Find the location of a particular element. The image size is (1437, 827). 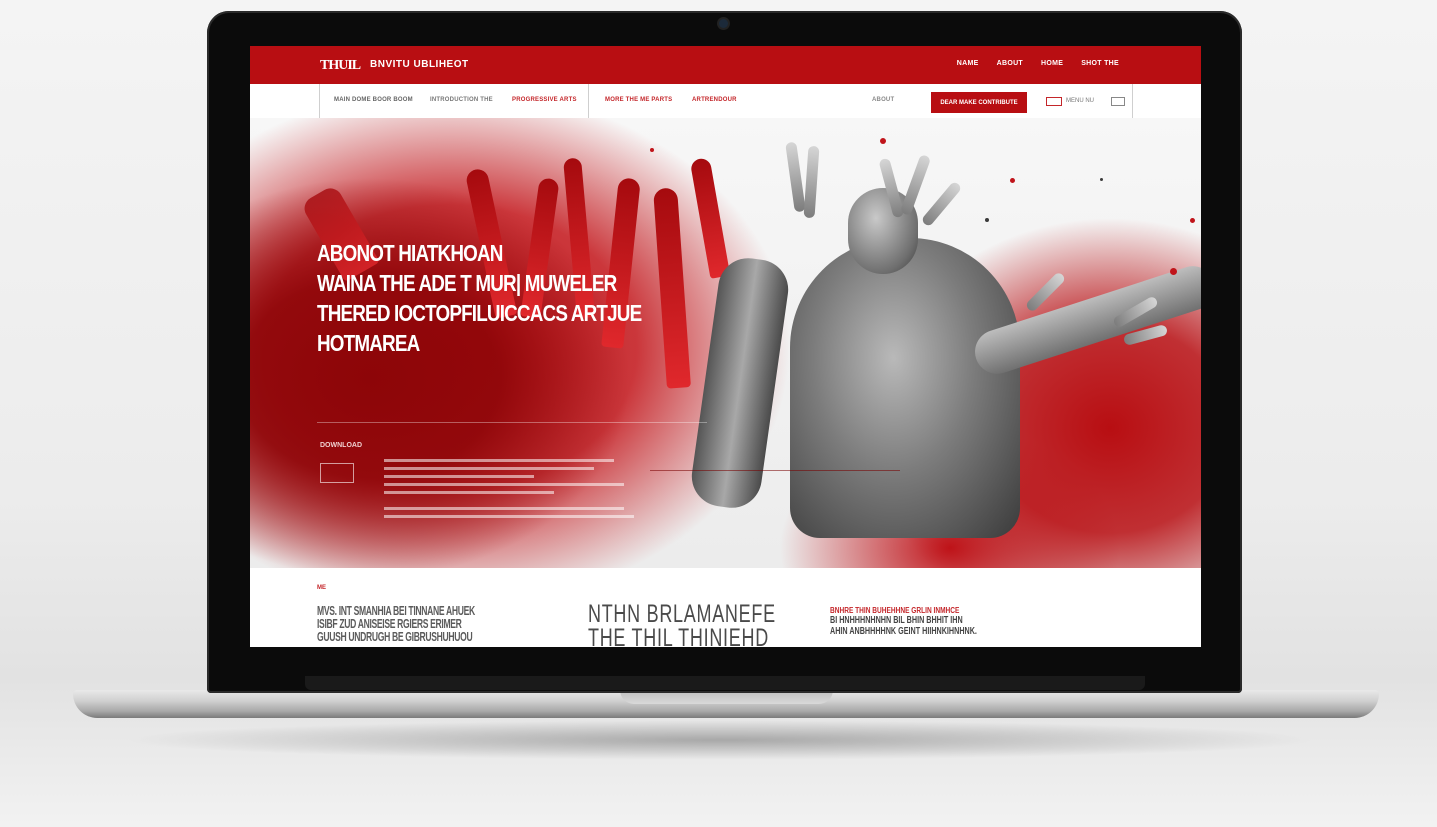

contribute-button: DEAR MAKE CONTRIBUTE is located at coordinates (979, 102).